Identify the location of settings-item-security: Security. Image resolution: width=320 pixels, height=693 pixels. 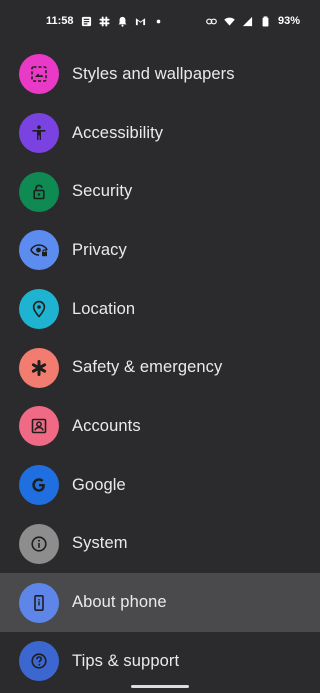
(160, 191).